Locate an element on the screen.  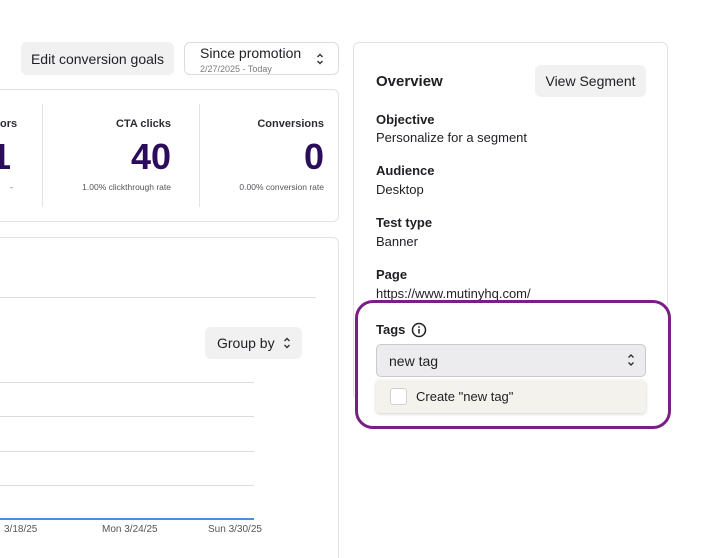
test-type-label: Test type is located at coordinates (404, 222).